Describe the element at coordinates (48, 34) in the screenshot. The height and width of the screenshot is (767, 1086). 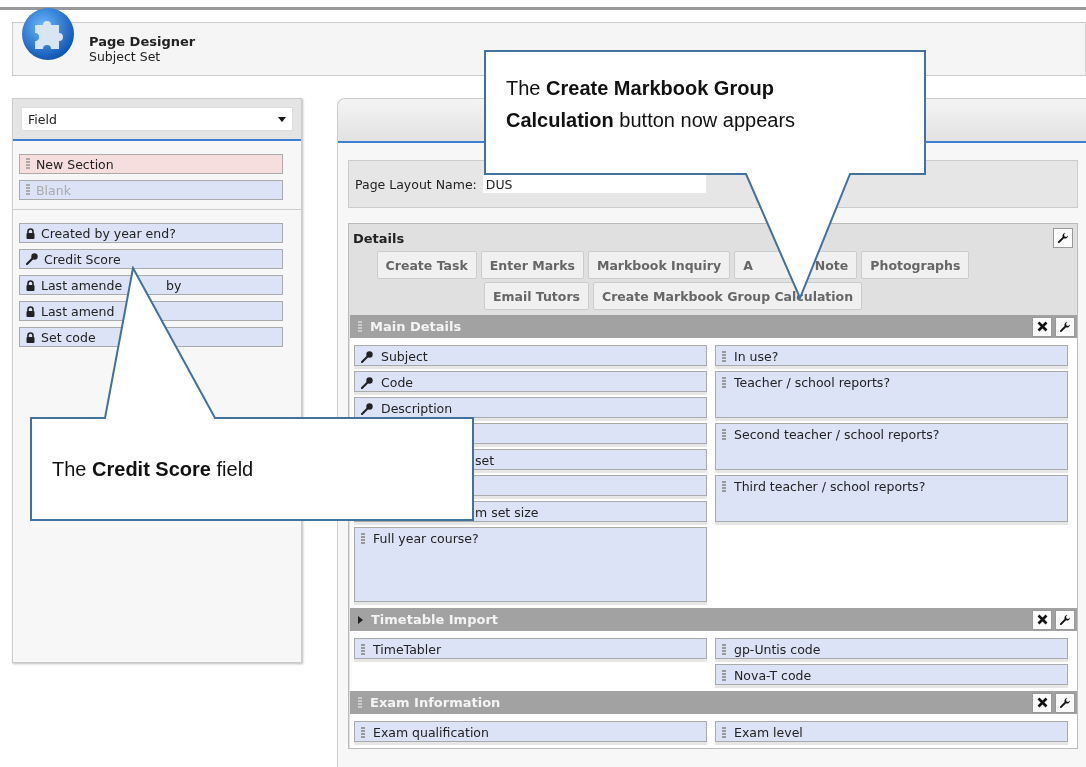
I see `puzzle-globe-icon` at that location.